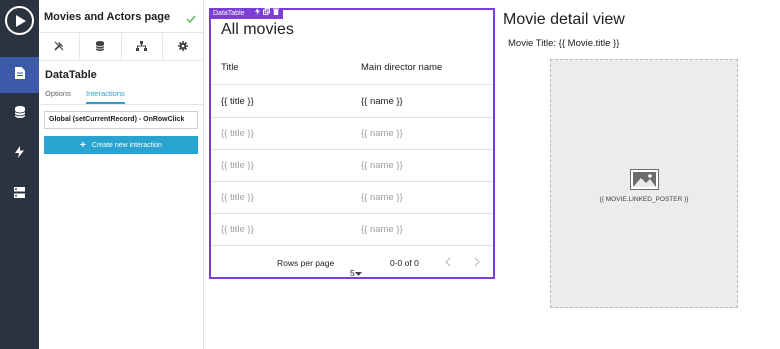 This screenshot has height=349, width=780. I want to click on settings-tab-button, so click(183, 46).